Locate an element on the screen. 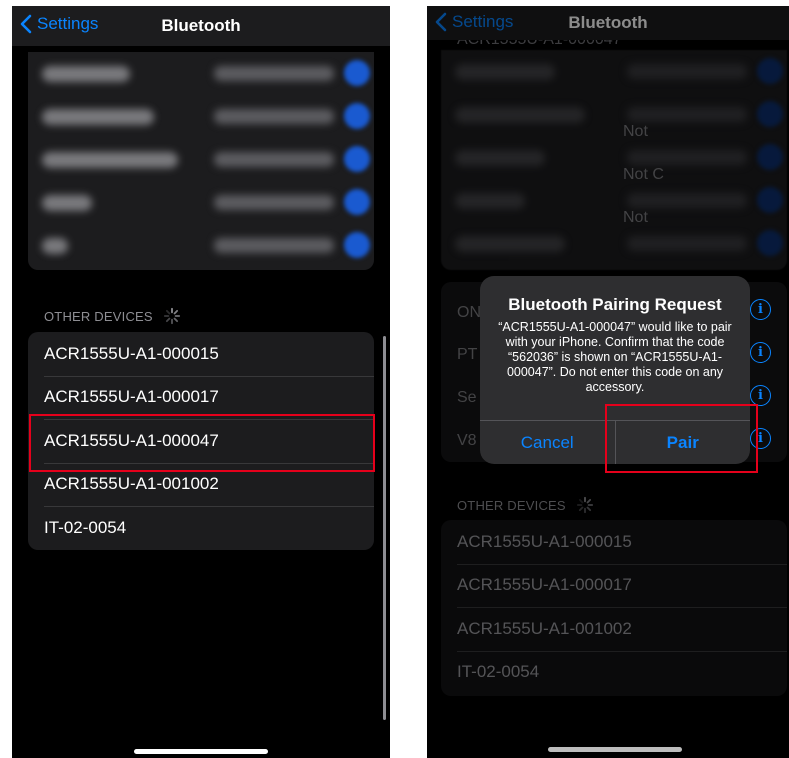  other-devices-header: OTHER DEVICES is located at coordinates (112, 316).